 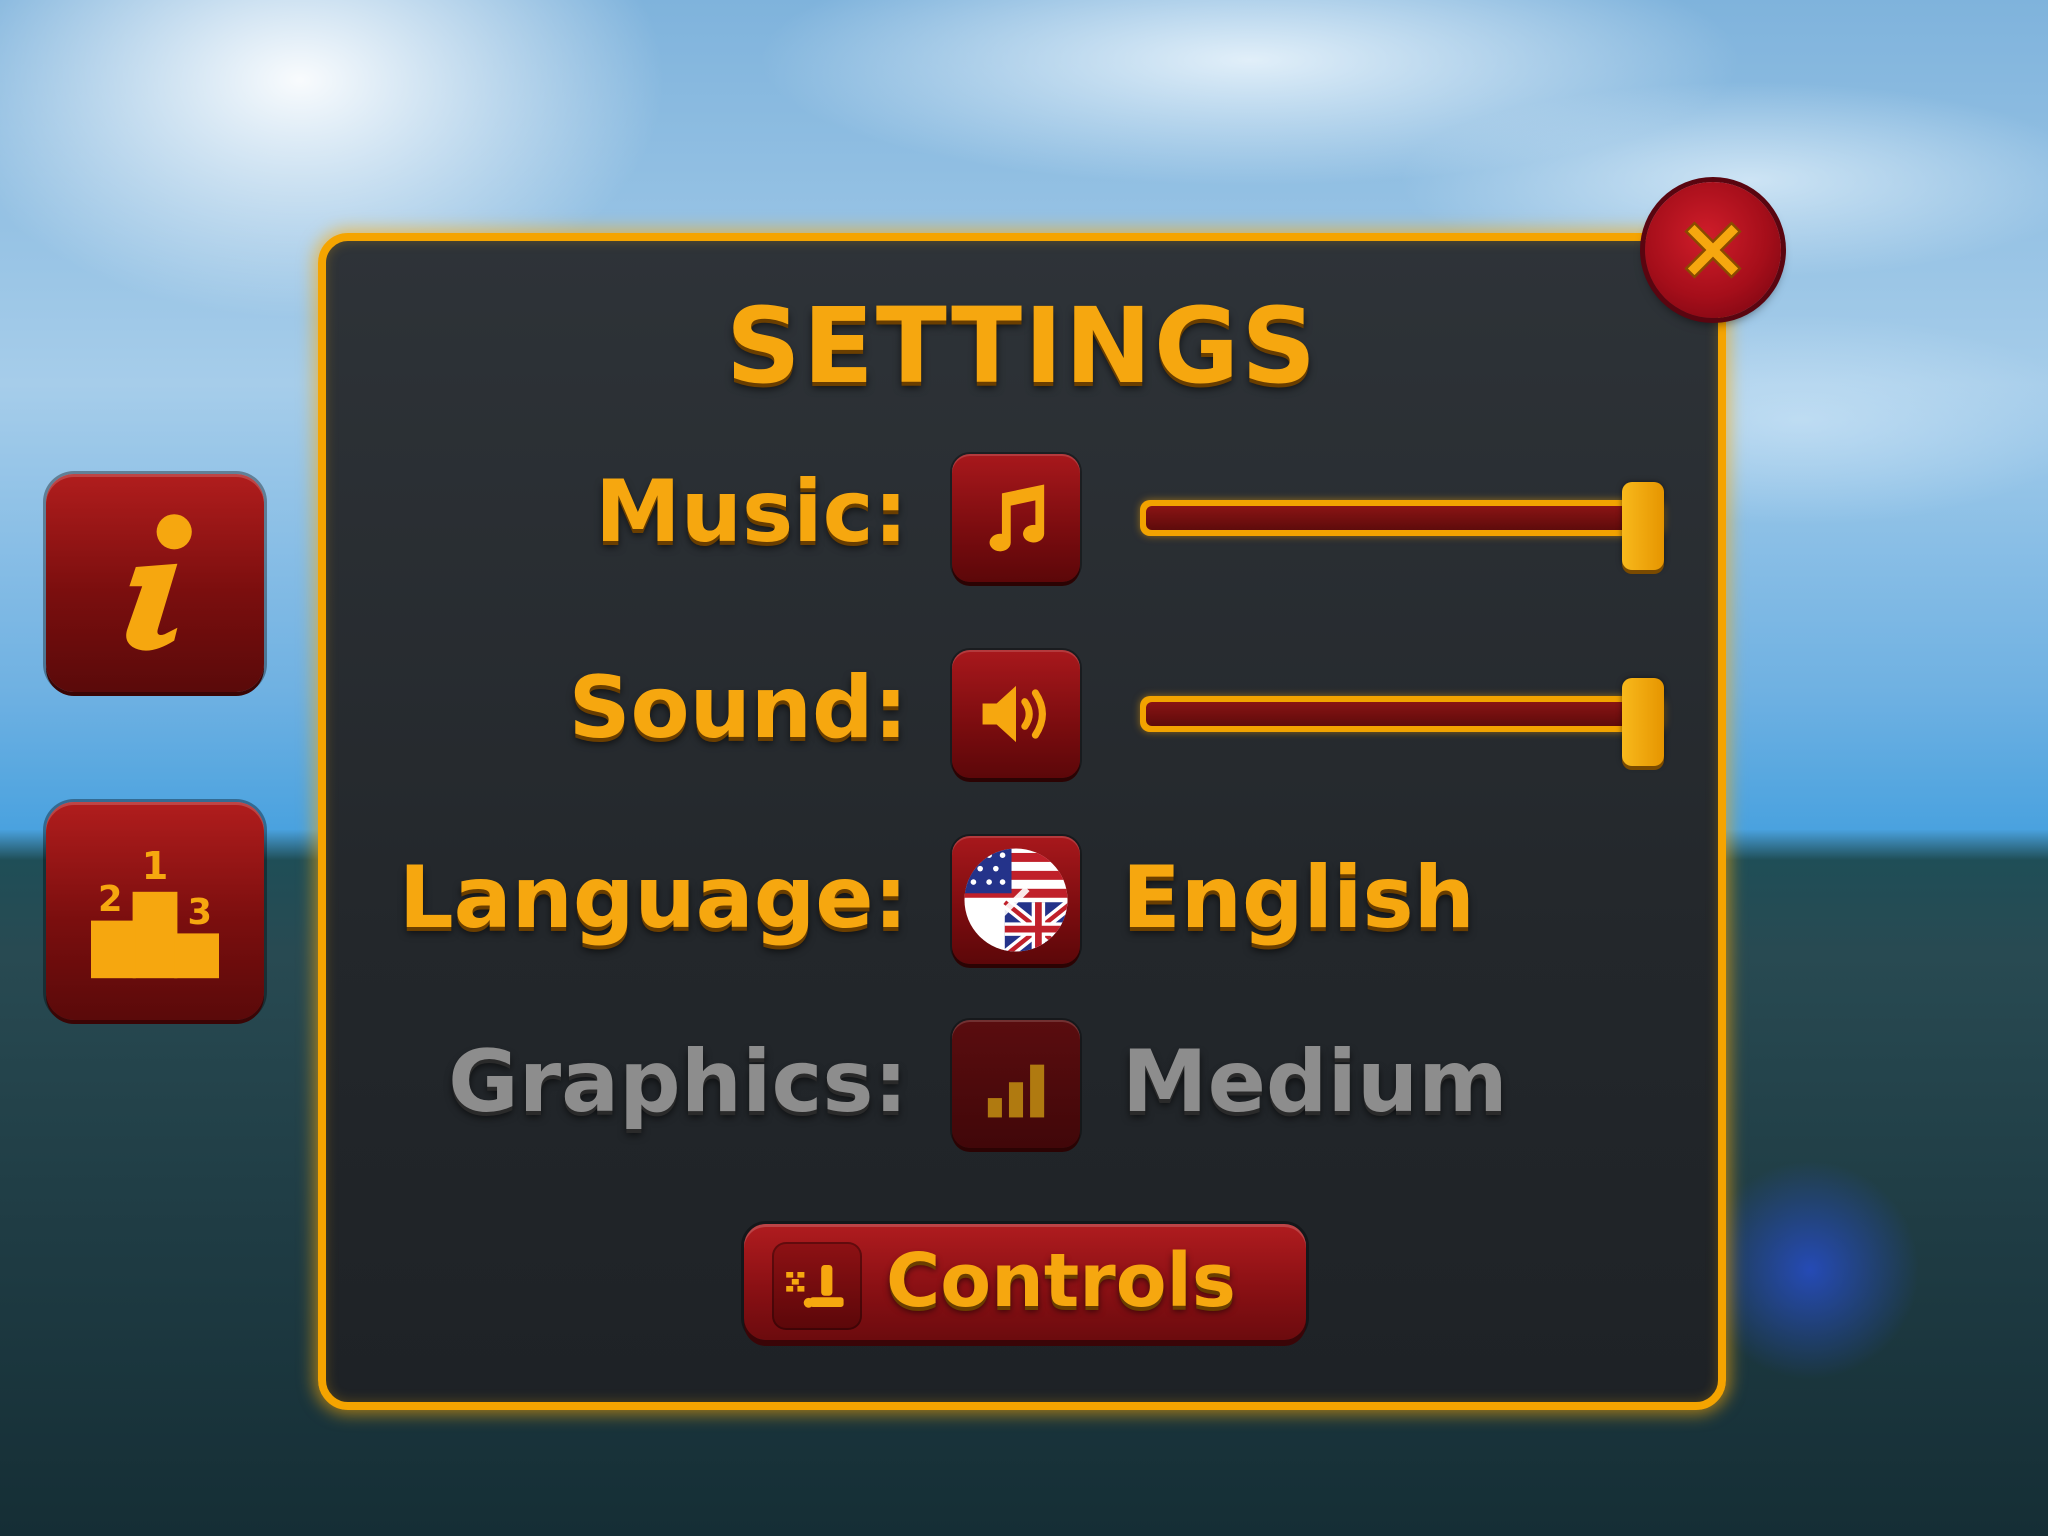 I want to click on music-note-icon, so click(x=1017, y=518).